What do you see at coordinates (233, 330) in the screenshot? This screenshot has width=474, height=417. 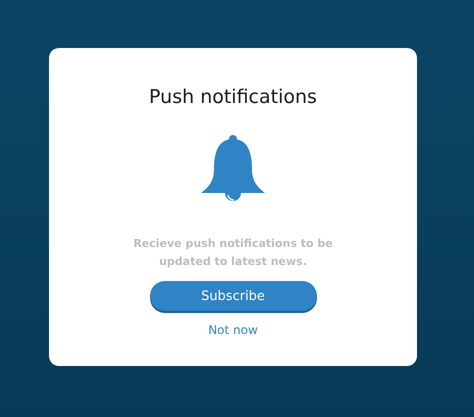 I see `not-now-link: Not now` at bounding box center [233, 330].